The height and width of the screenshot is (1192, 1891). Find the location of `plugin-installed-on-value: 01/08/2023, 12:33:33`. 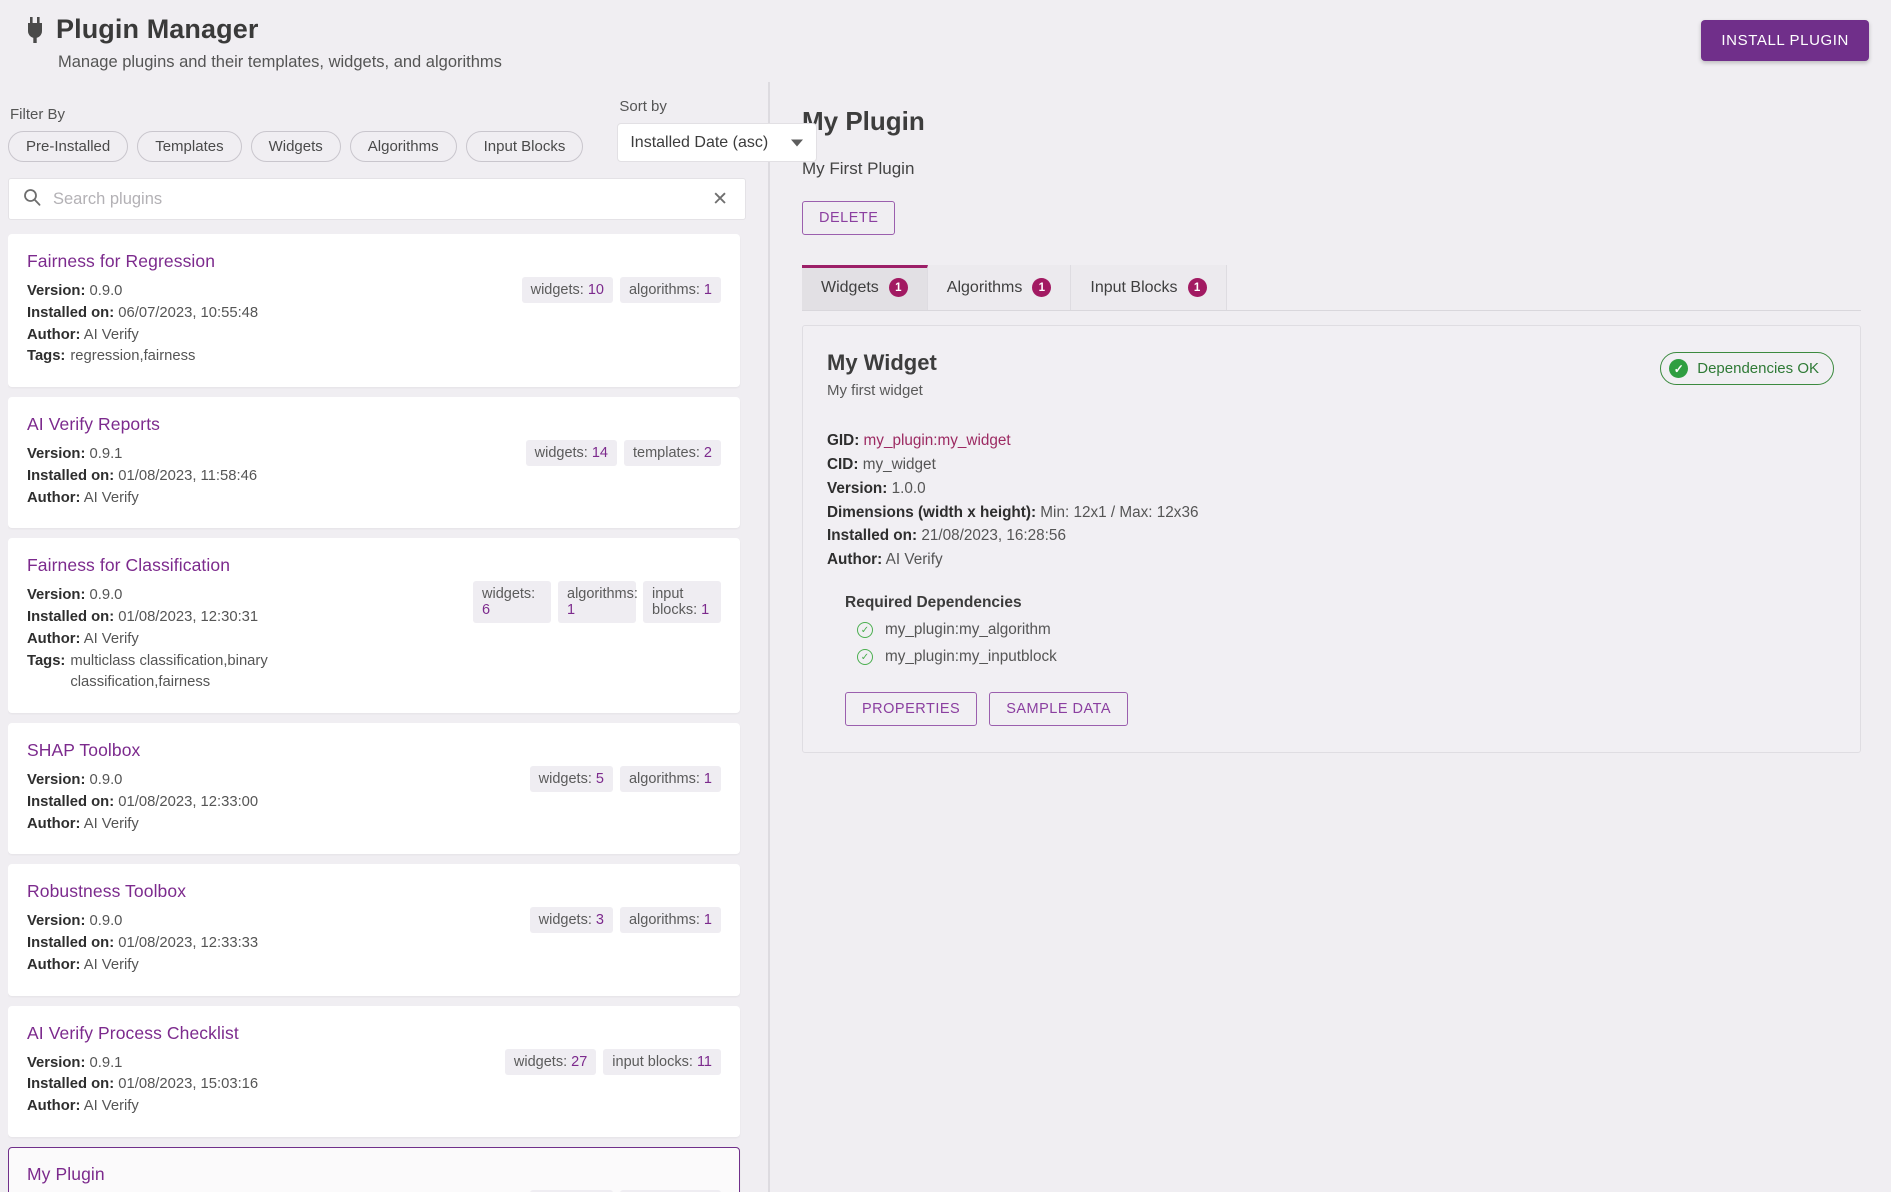

plugin-installed-on-value: 01/08/2023, 12:33:33 is located at coordinates (186, 943).